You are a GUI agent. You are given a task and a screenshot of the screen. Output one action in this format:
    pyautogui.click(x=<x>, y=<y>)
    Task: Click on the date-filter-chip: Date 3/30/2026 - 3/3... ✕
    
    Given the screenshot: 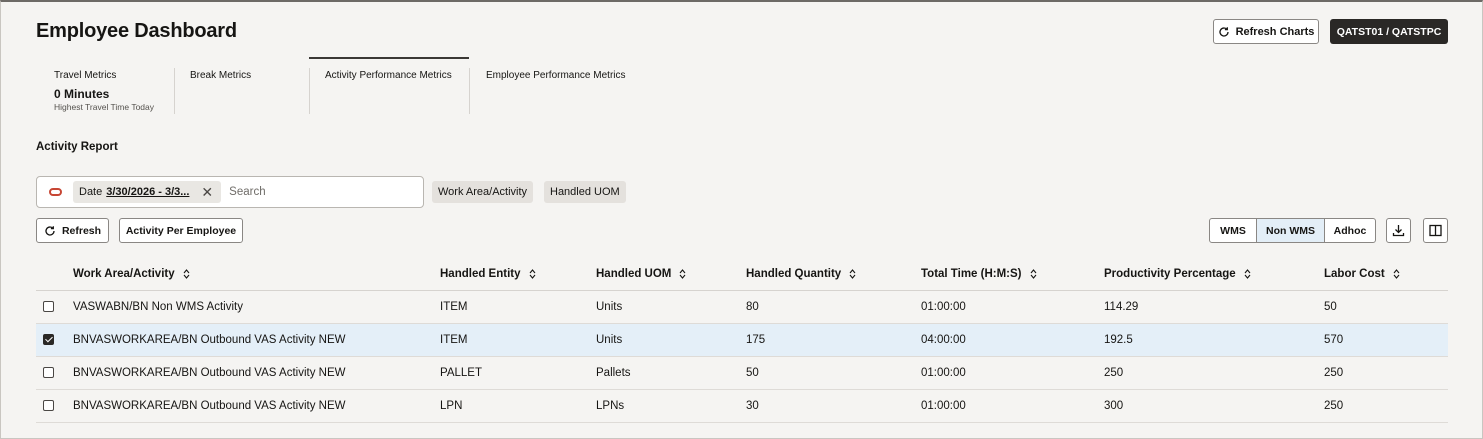 What is the action you would take?
    pyautogui.click(x=147, y=192)
    